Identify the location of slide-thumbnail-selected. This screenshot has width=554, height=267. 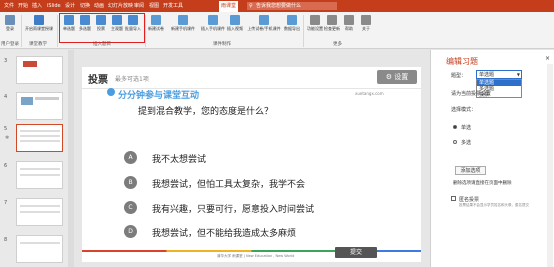
(39, 138).